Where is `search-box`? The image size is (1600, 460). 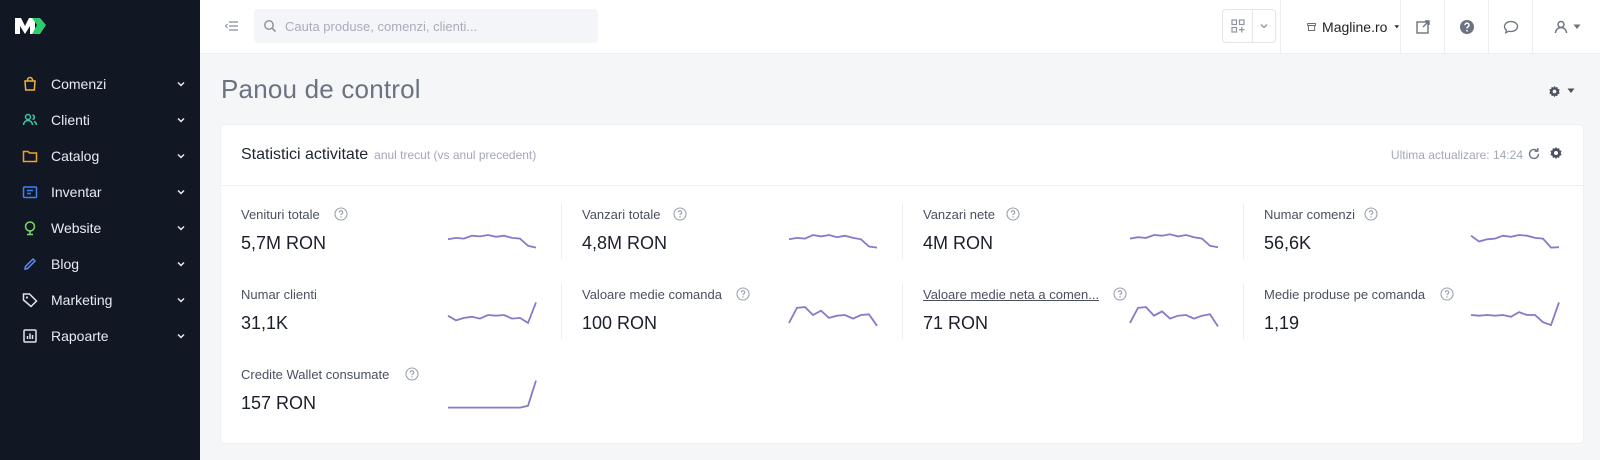
search-box is located at coordinates (426, 26).